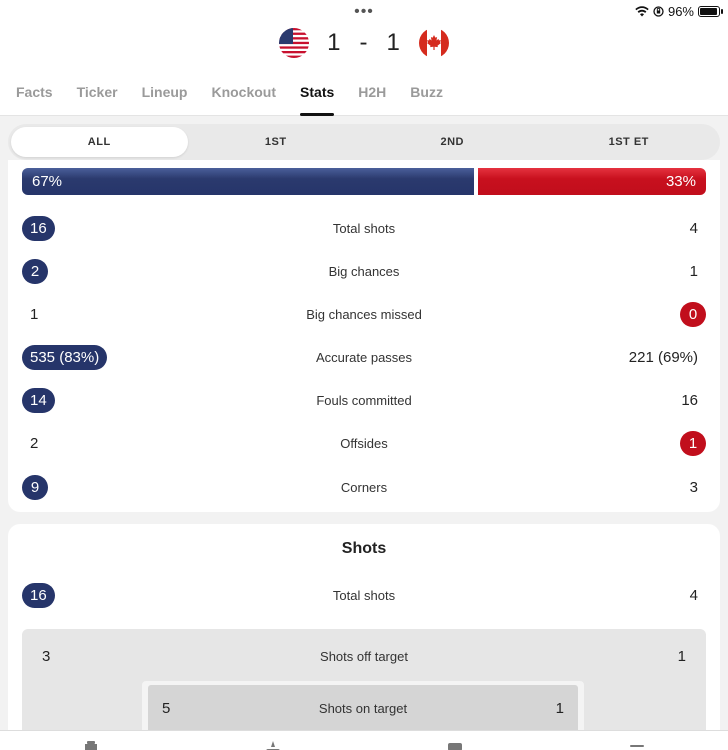  I want to click on tab-buzz: Buzz, so click(426, 97).